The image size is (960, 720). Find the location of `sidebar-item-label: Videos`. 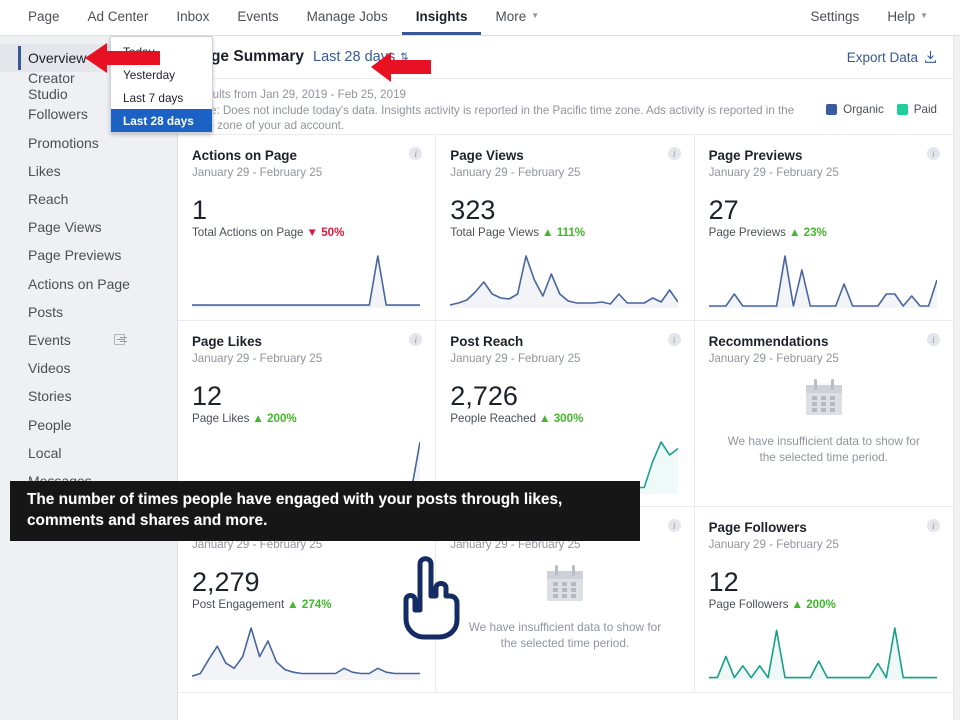

sidebar-item-label: Videos is located at coordinates (49, 368).